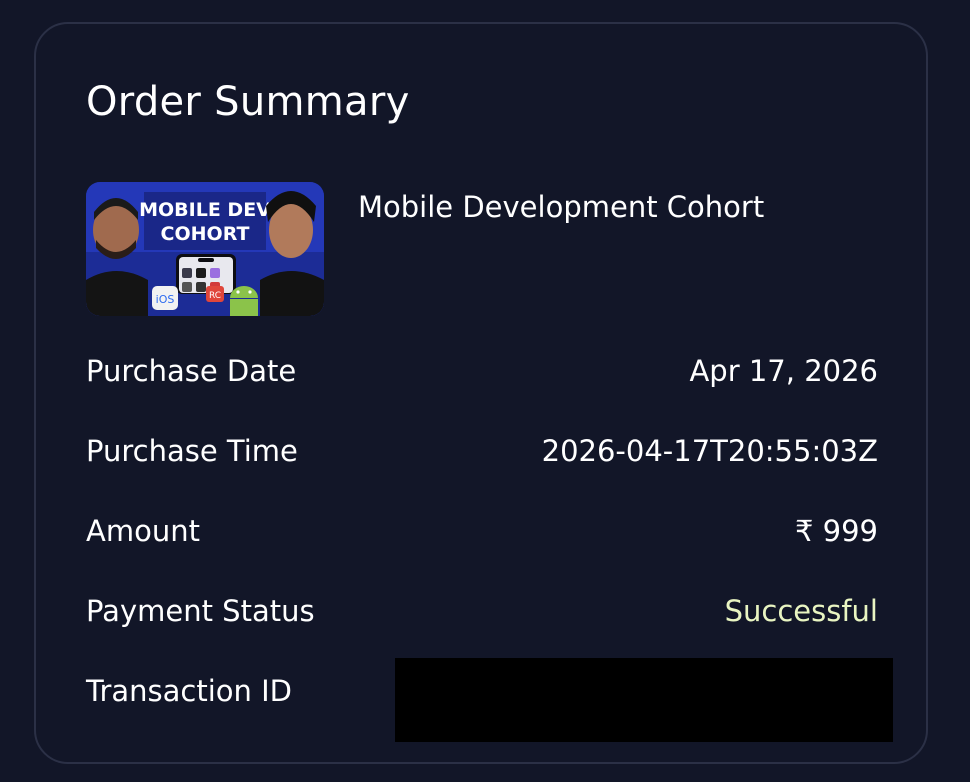 The width and height of the screenshot is (970, 782). Describe the element at coordinates (248, 102) in the screenshot. I see `page-title: Order Summary` at that location.